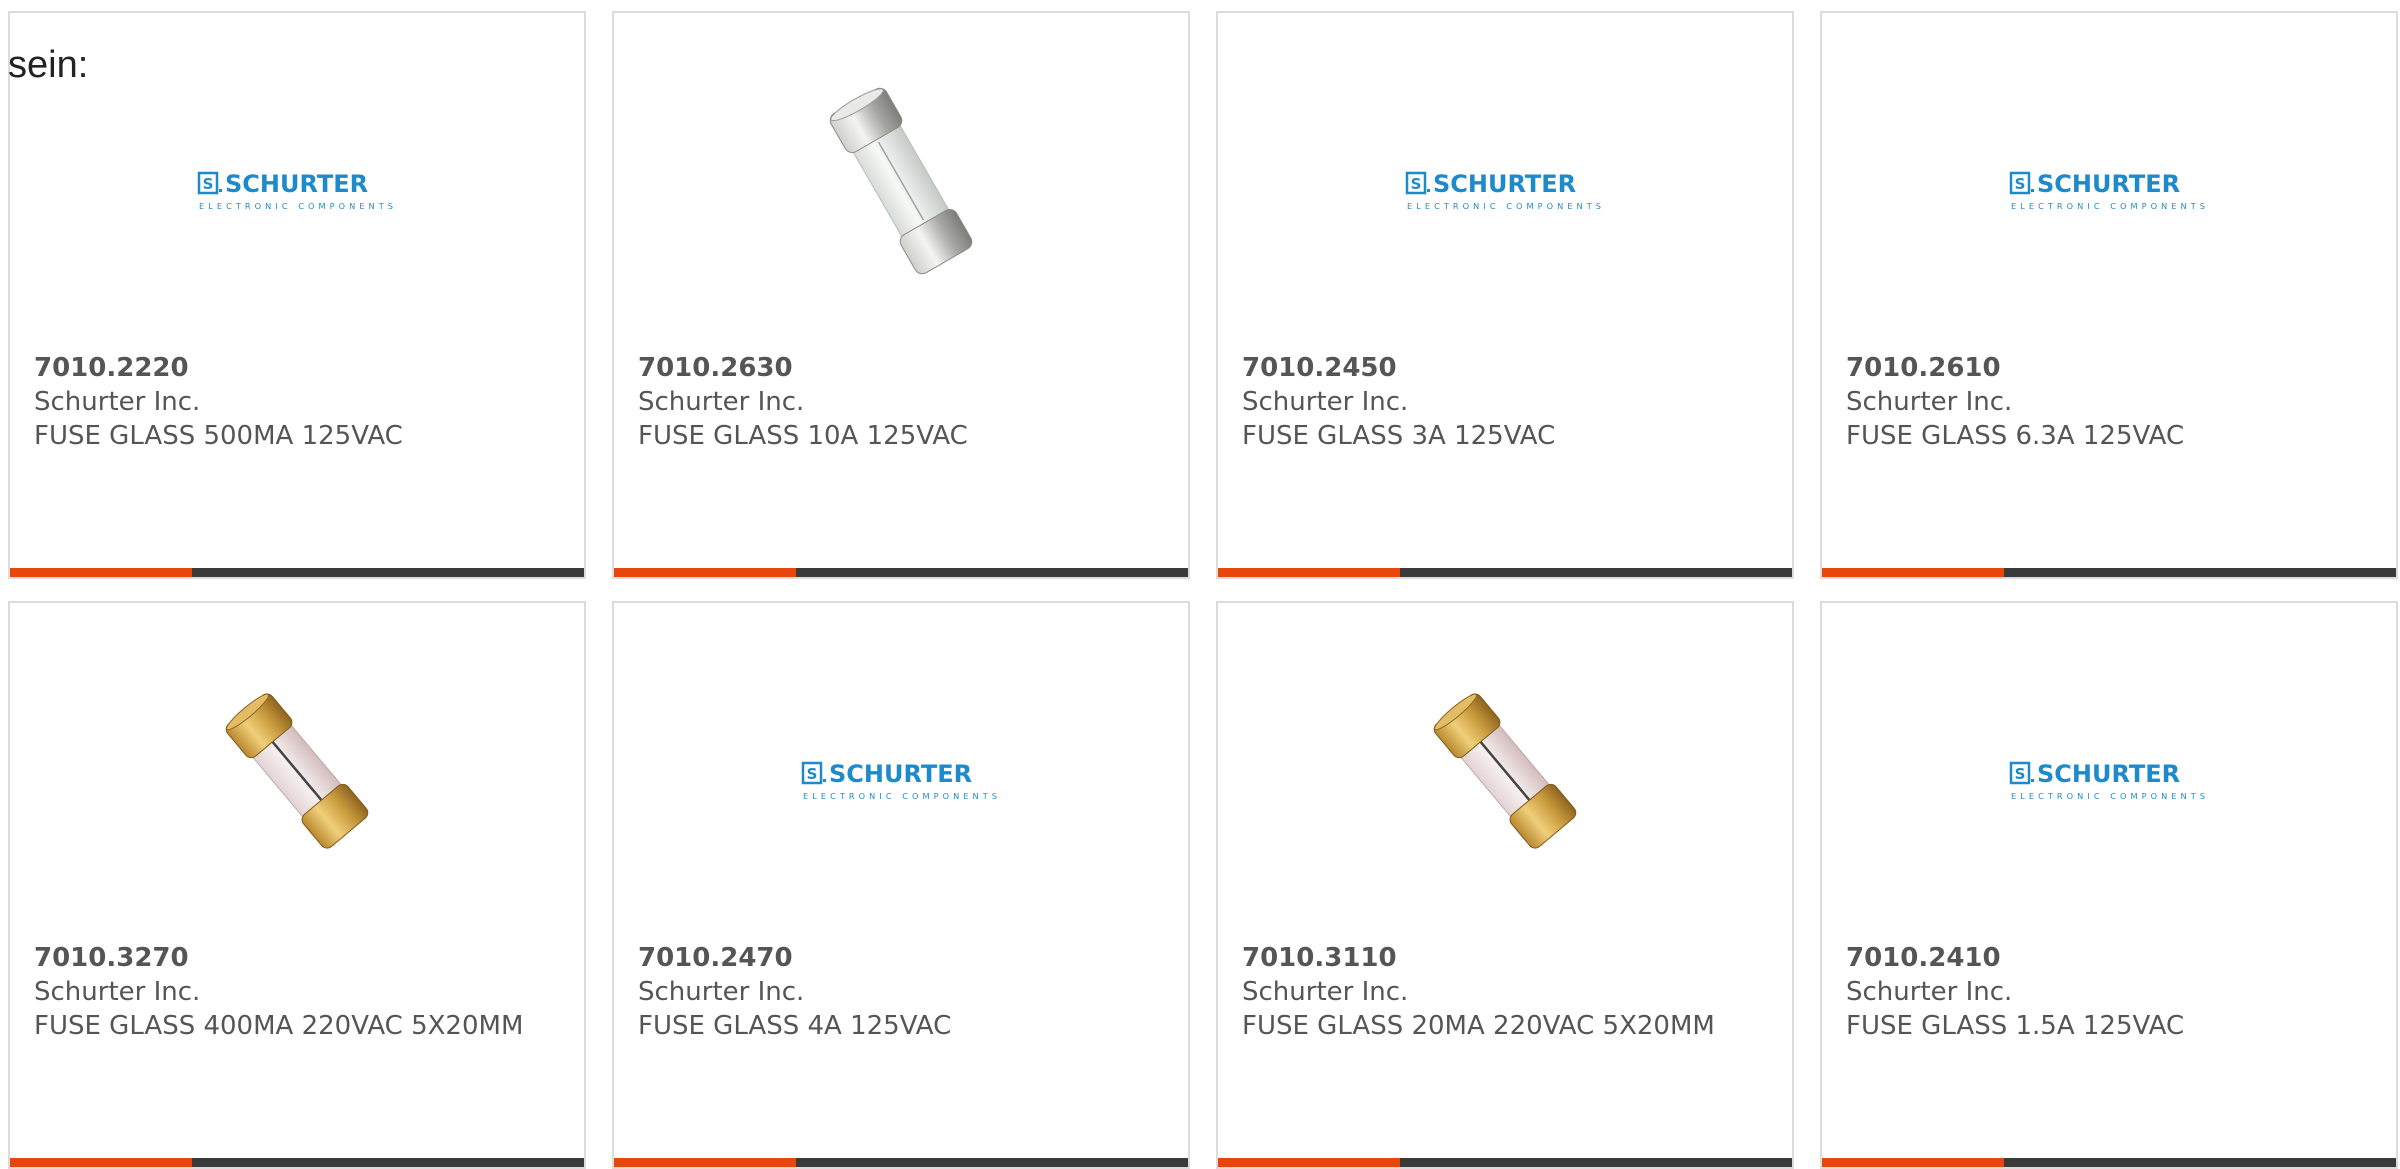 The width and height of the screenshot is (2400, 1169). Describe the element at coordinates (48, 65) in the screenshot. I see `intro-text: sein:` at that location.